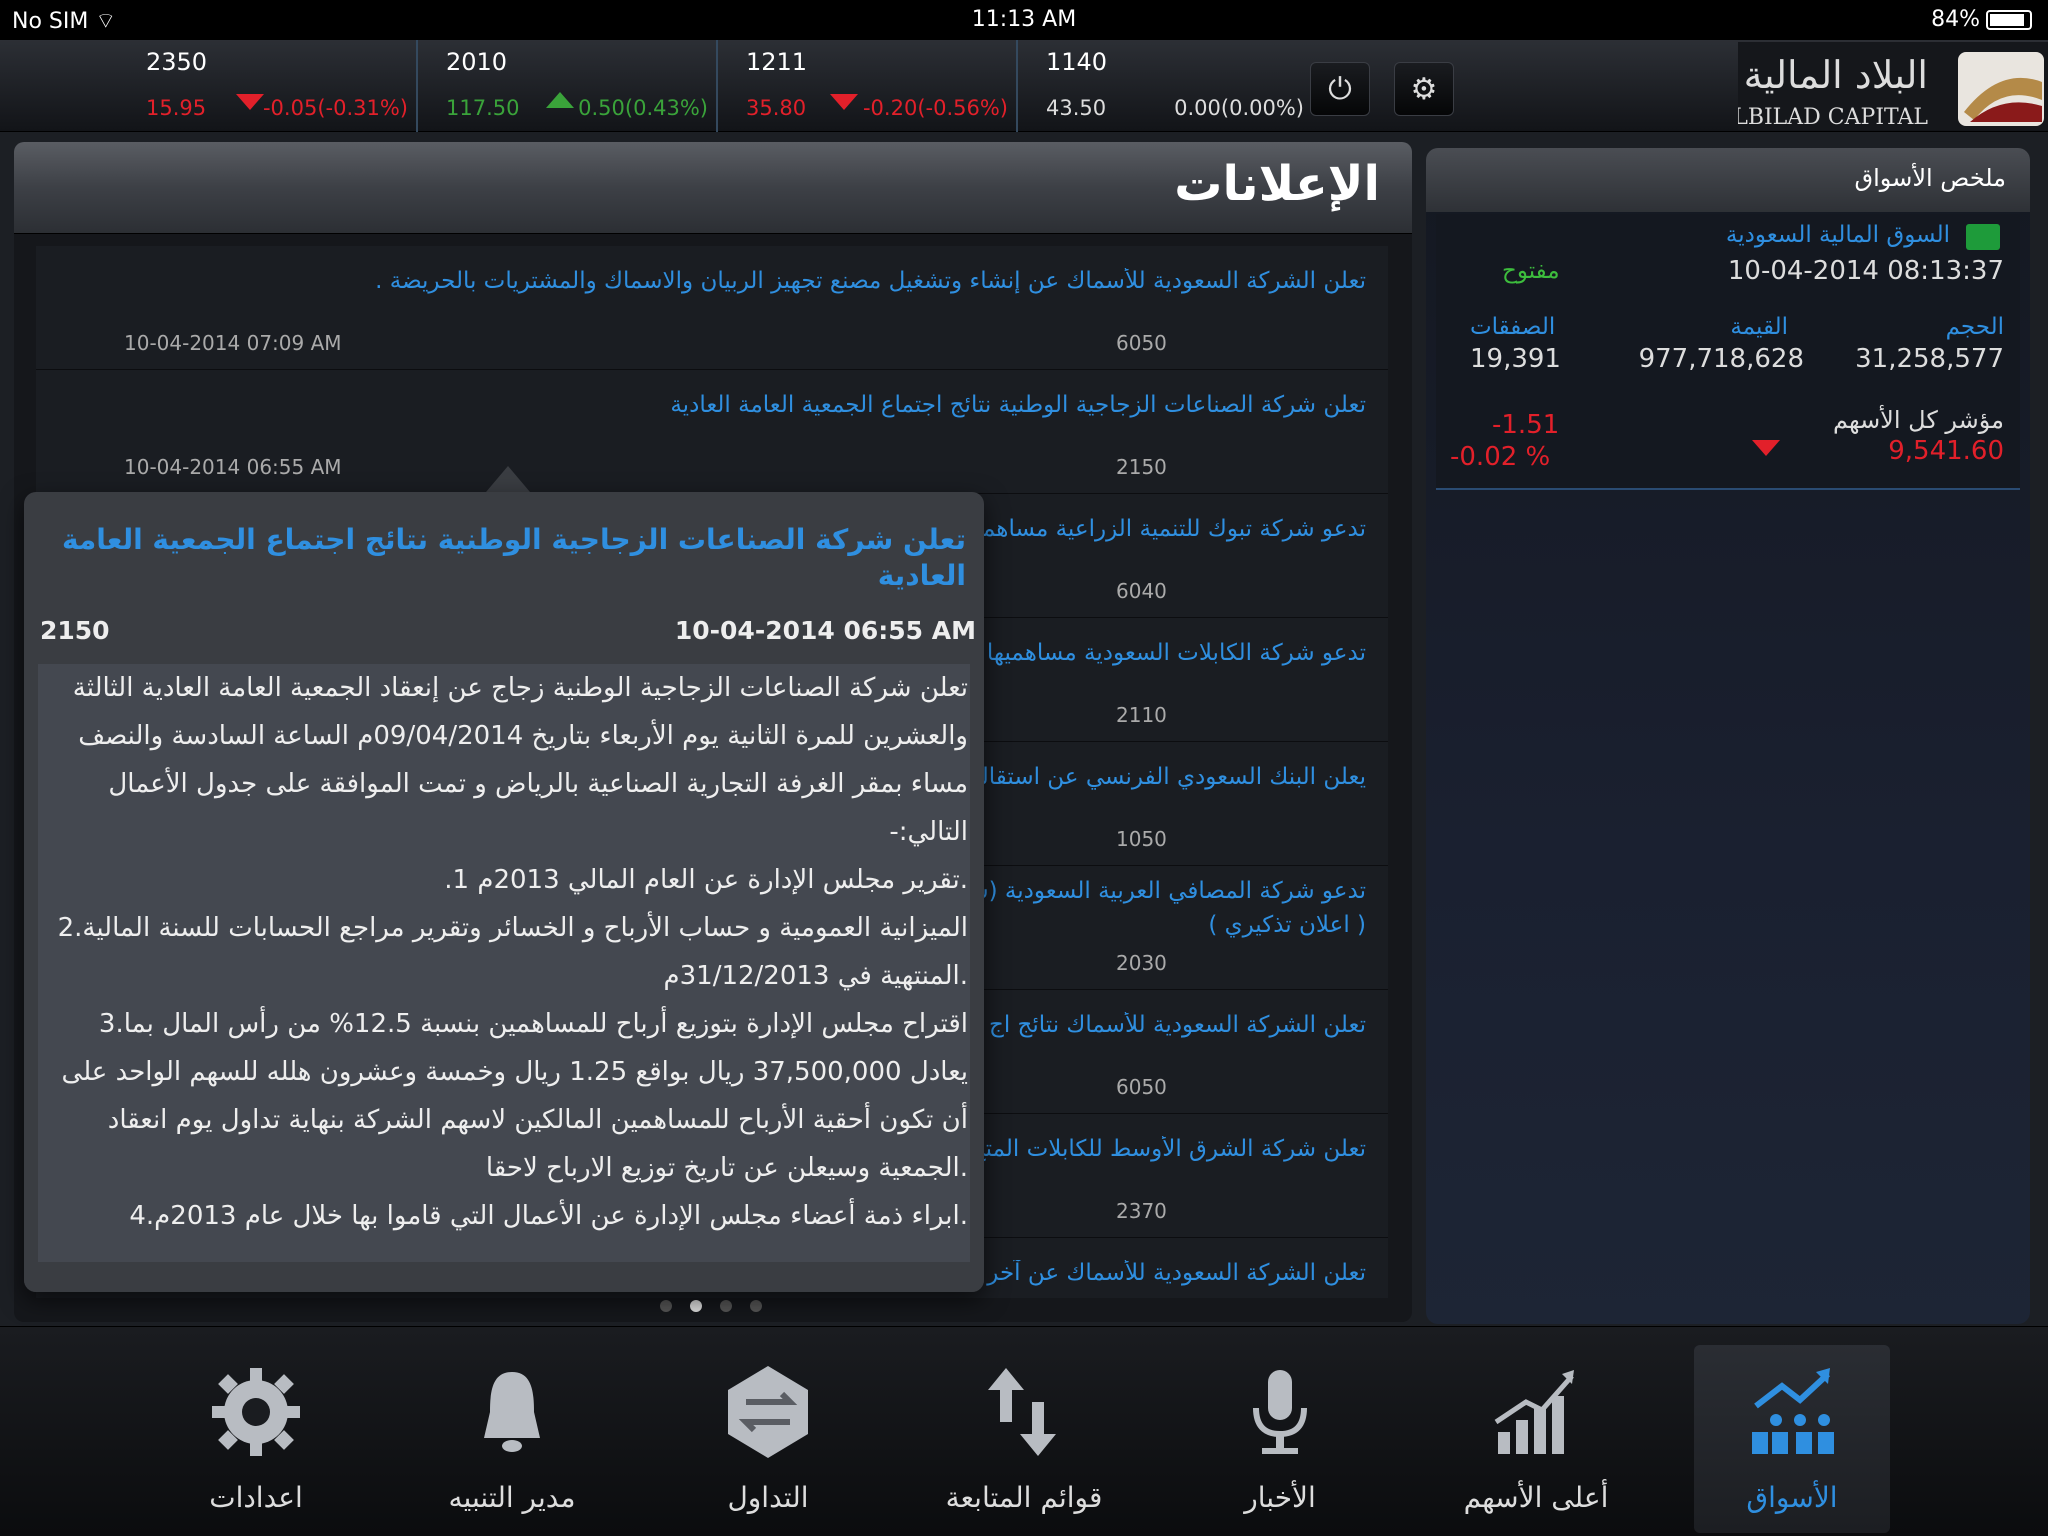 Image resolution: width=2048 pixels, height=1536 pixels. What do you see at coordinates (643, 108) in the screenshot?
I see `ticker-change: 0.50(0.43%)` at bounding box center [643, 108].